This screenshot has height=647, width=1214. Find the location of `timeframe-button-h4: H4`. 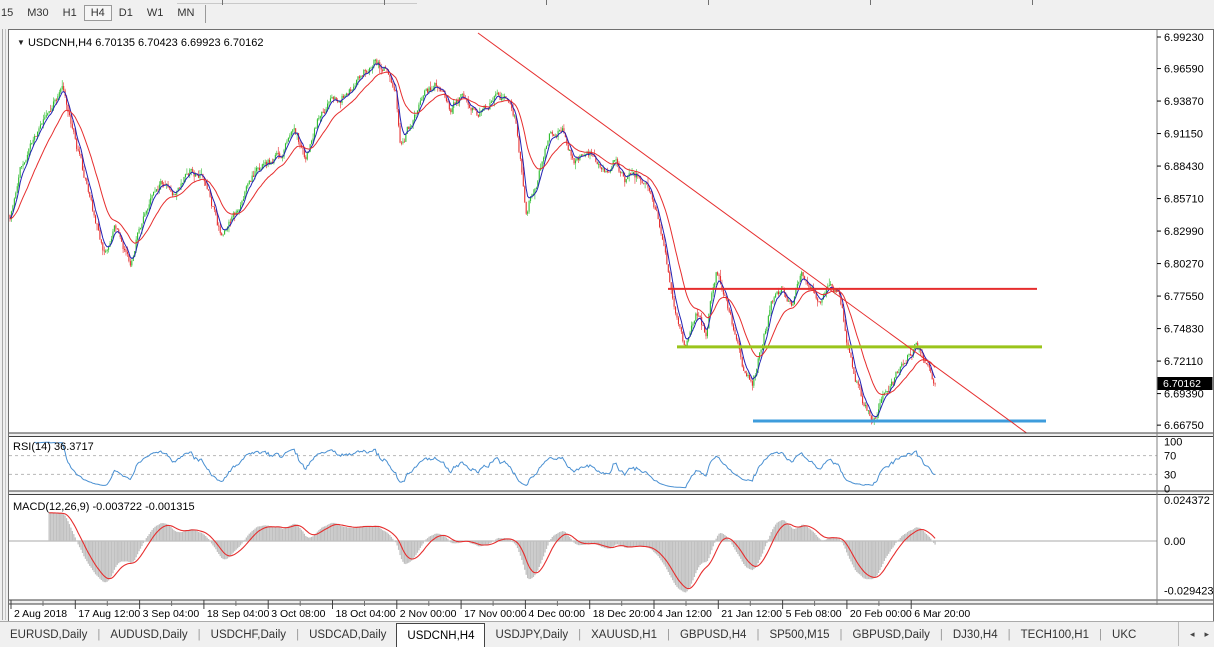

timeframe-button-h4: H4 is located at coordinates (97, 13).